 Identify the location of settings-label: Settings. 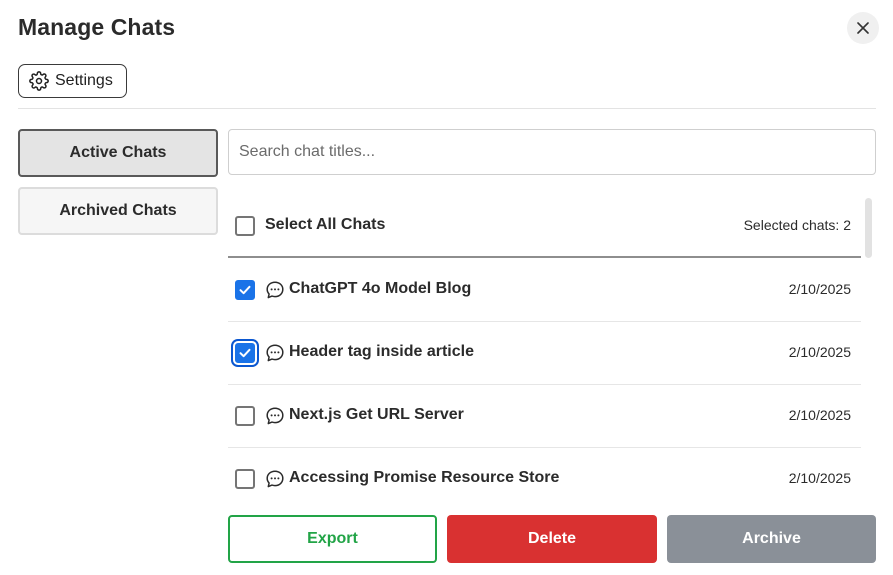
(84, 80).